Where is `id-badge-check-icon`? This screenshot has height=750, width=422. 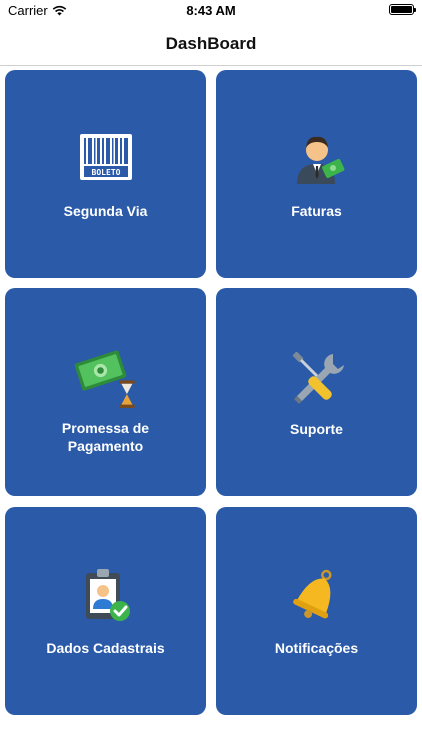 id-badge-check-icon is located at coordinates (107, 595).